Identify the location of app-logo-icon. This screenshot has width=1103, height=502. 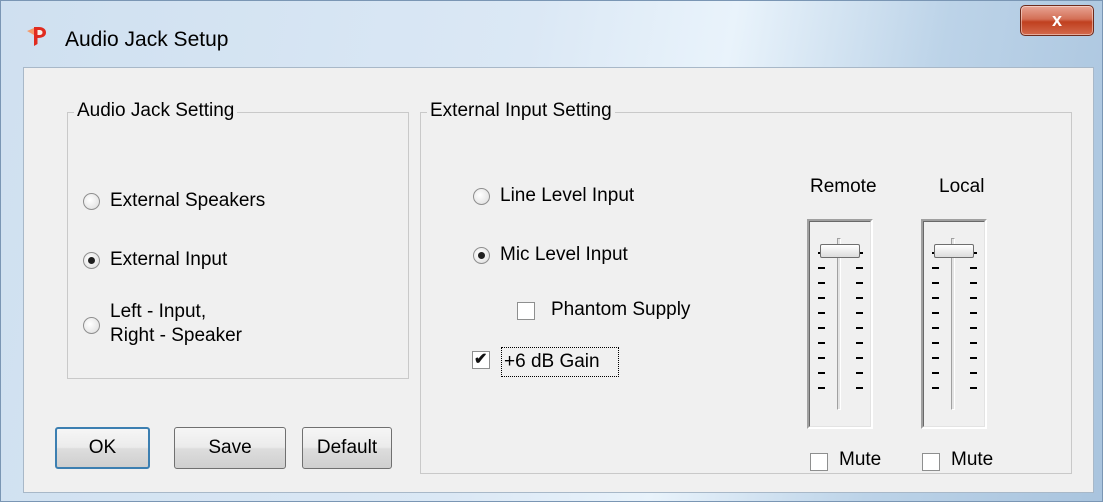
(36, 36).